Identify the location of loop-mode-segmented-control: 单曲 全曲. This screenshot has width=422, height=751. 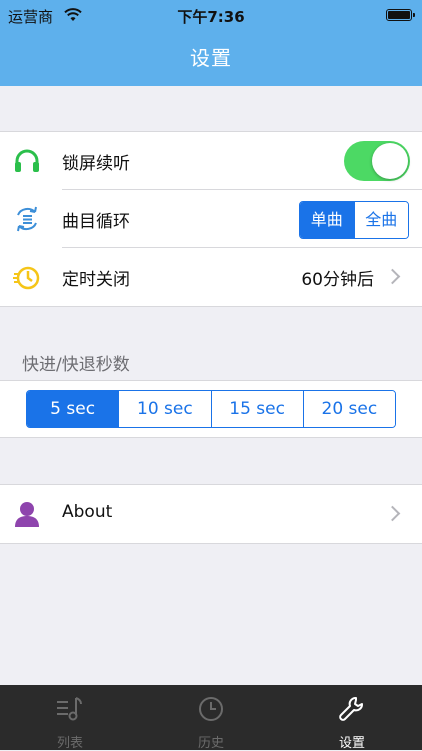
(354, 220).